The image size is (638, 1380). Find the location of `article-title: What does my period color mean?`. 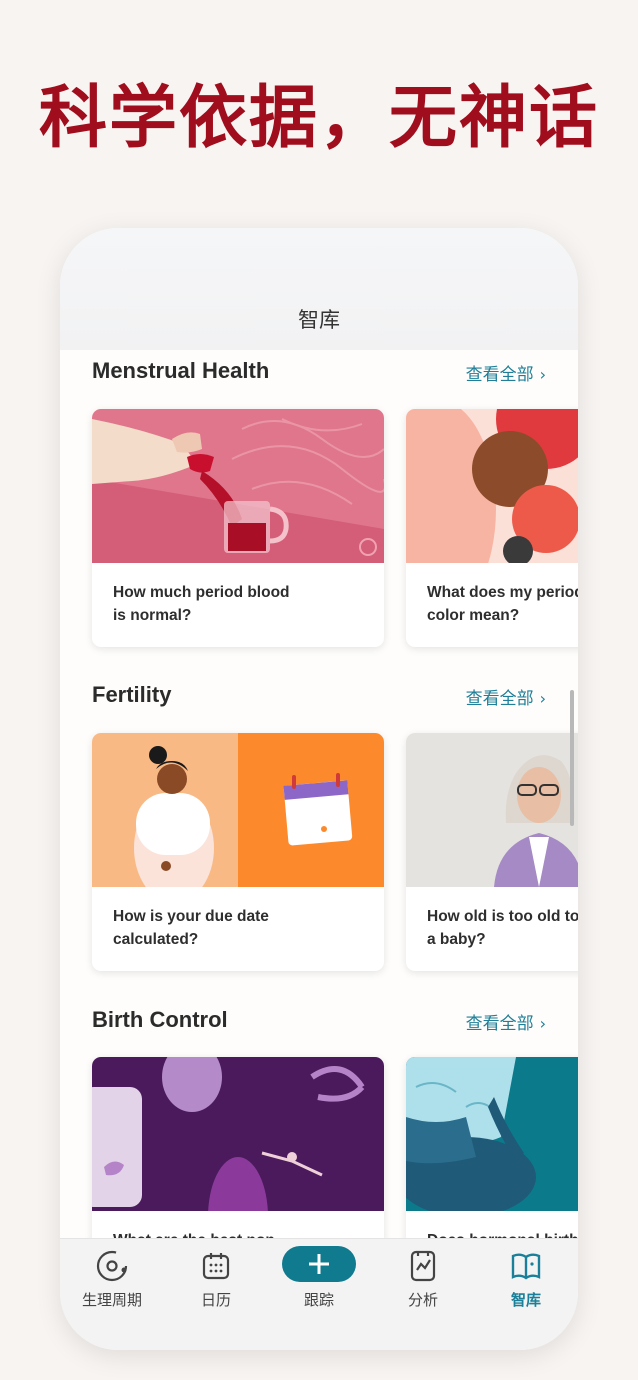

article-title: What does my period color mean? is located at coordinates (502, 604).